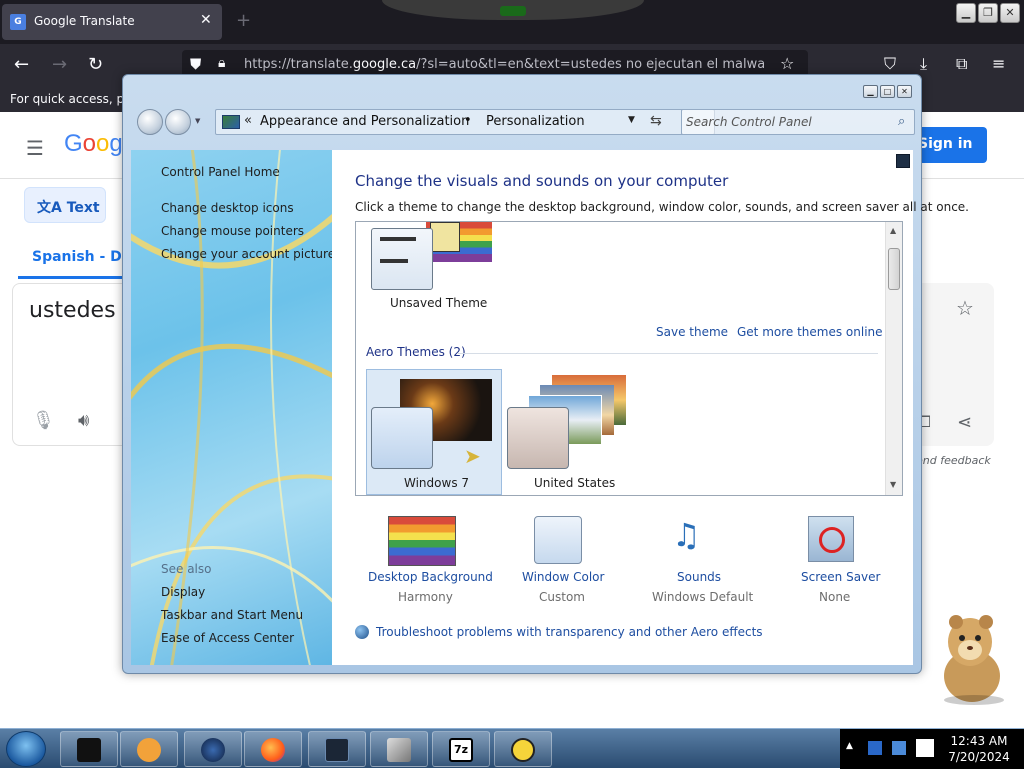  I want to click on lock-icon: 🔒︎, so click(221, 63).